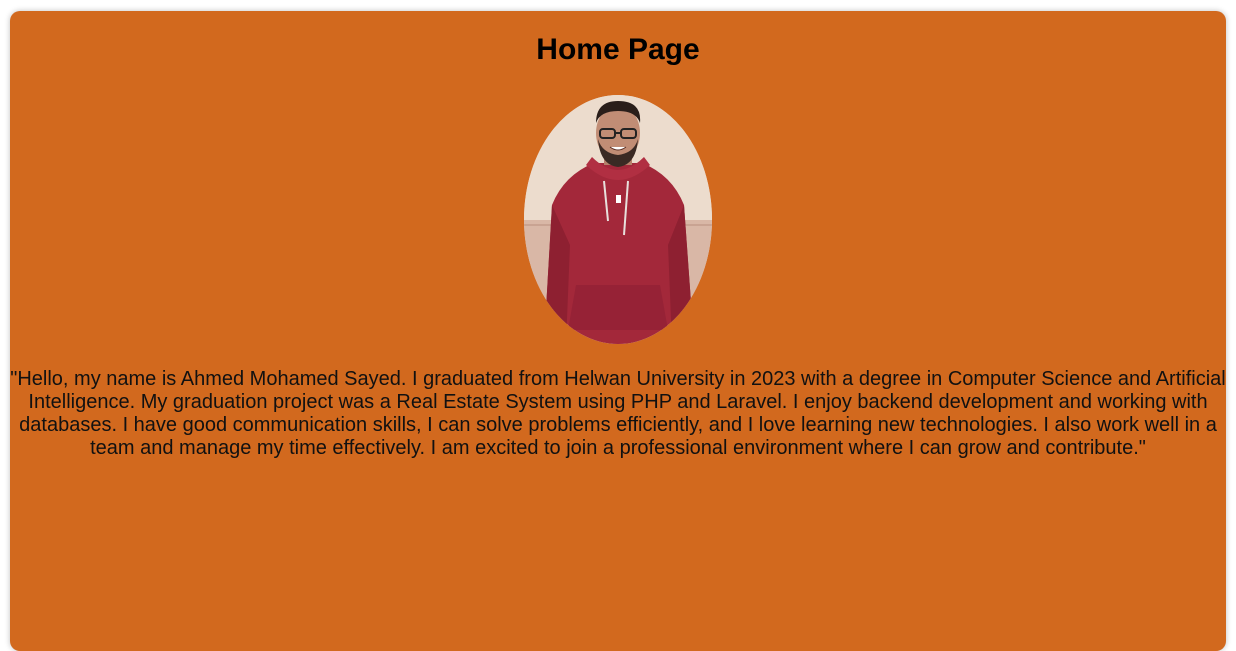  Describe the element at coordinates (618, 49) in the screenshot. I see `page-title: Home Page` at that location.